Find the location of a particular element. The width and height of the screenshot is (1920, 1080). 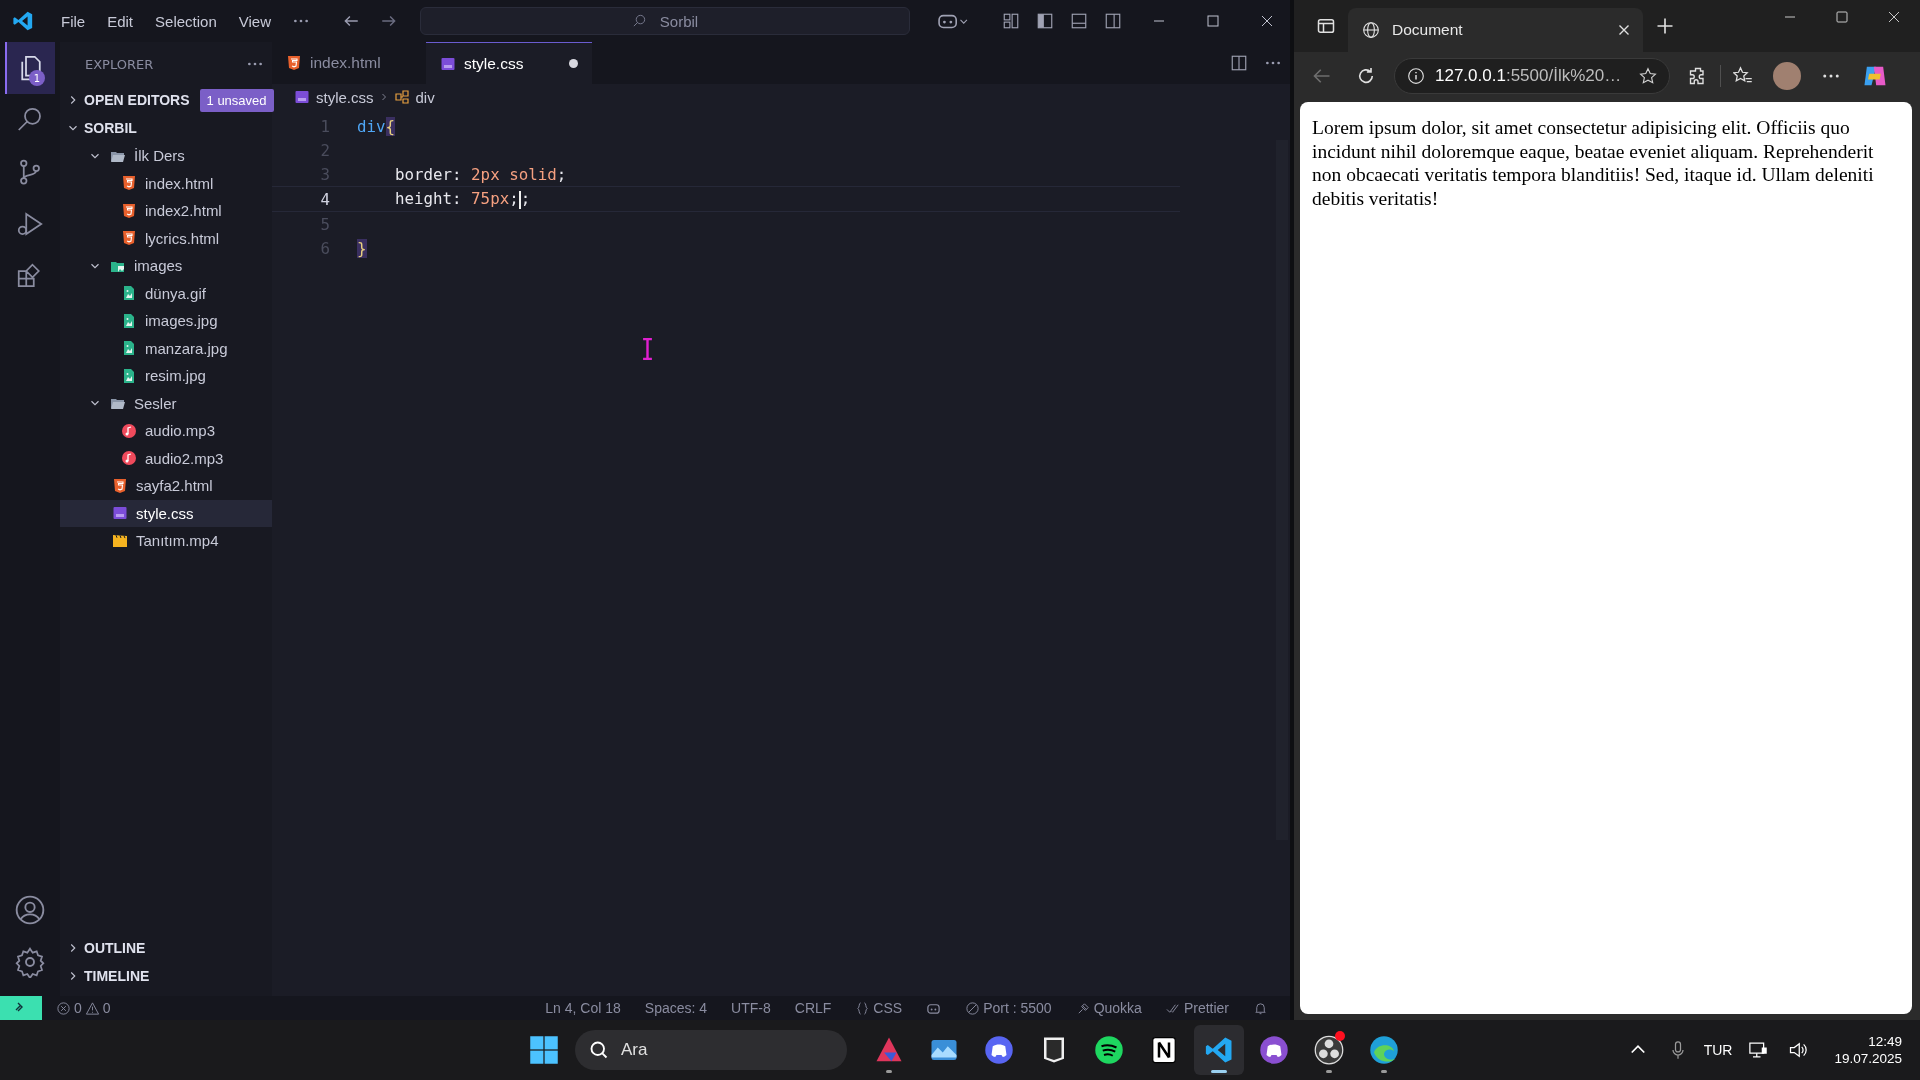

star-icon is located at coordinates (1648, 76).